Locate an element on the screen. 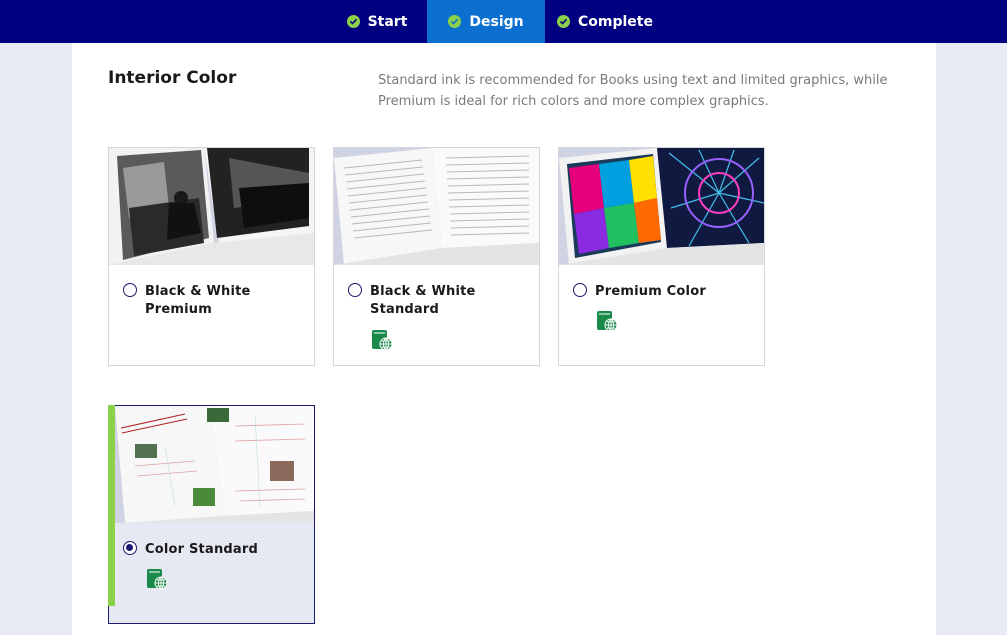 The image size is (1007, 635). step-navigation: Start Design Complete is located at coordinates (503, 21).